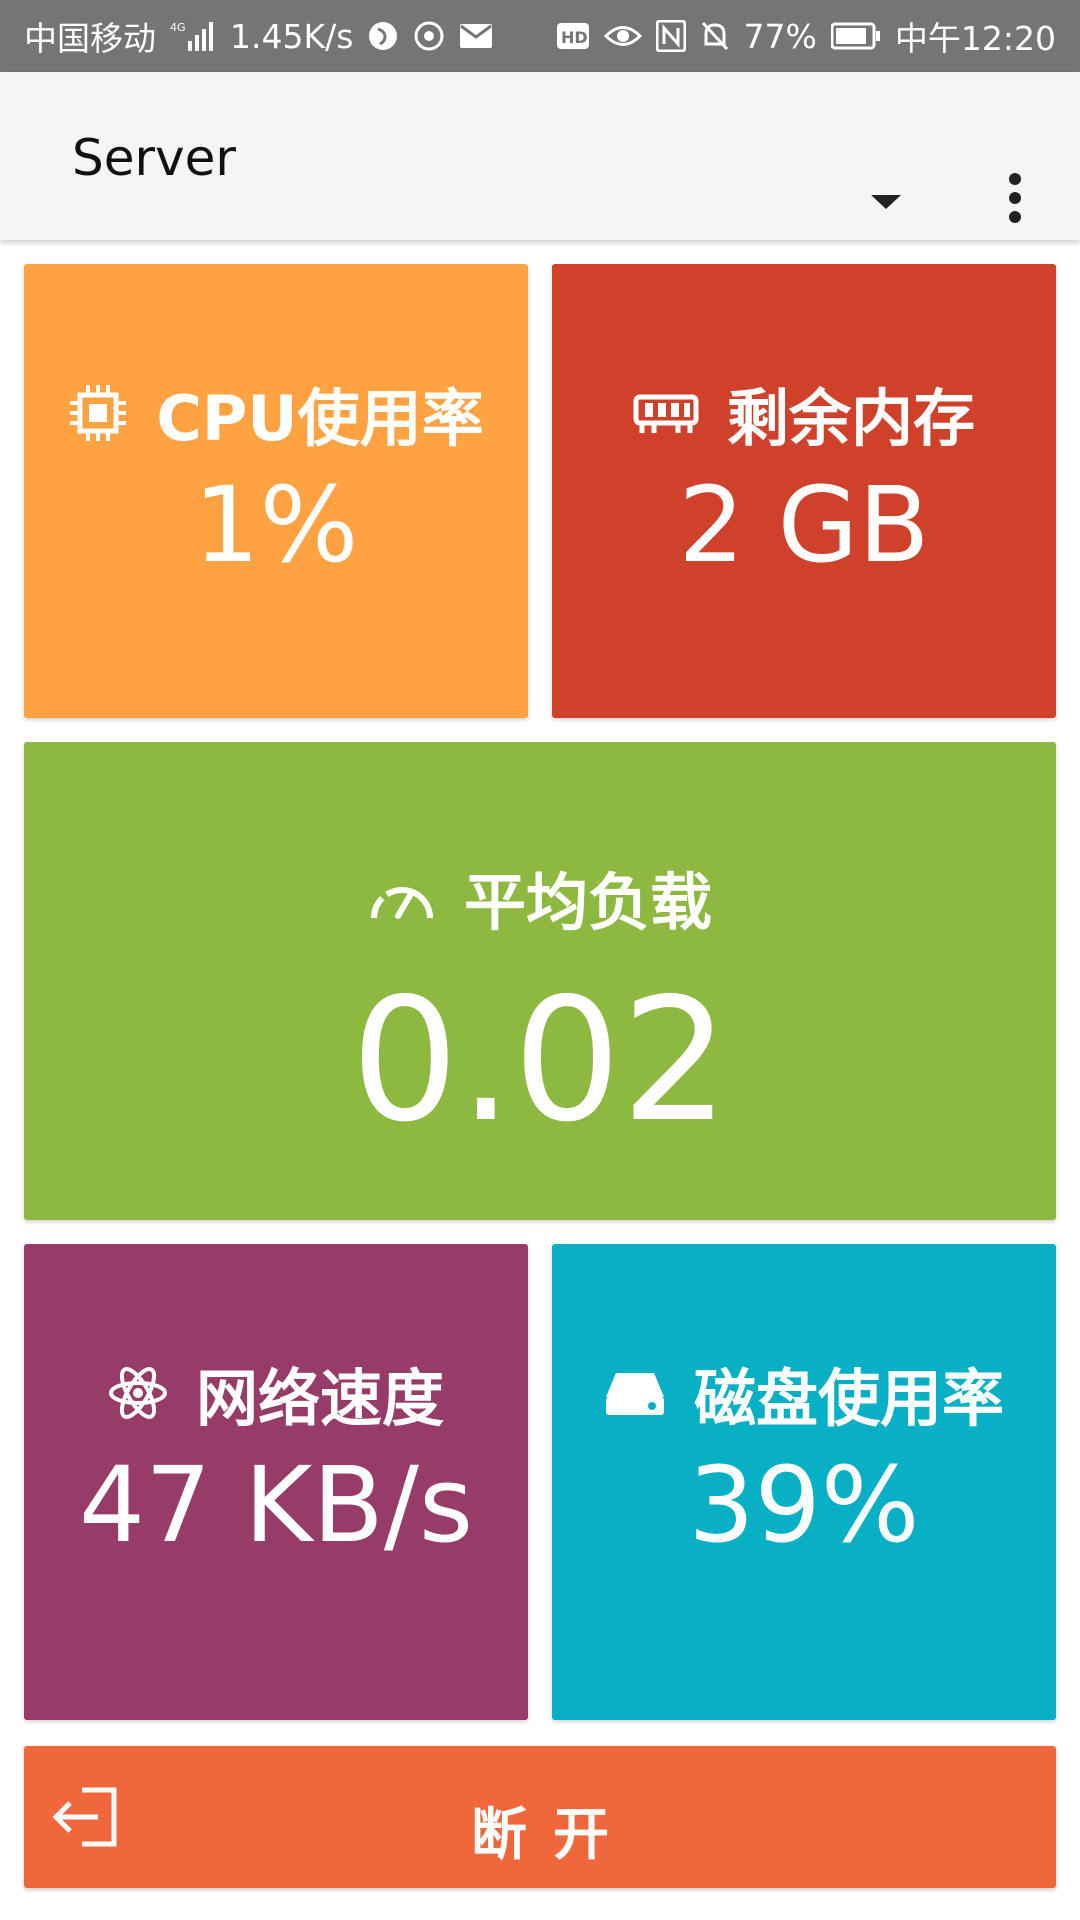 The width and height of the screenshot is (1080, 1920). I want to click on network-speed-header: 网络速度, so click(276, 1393).